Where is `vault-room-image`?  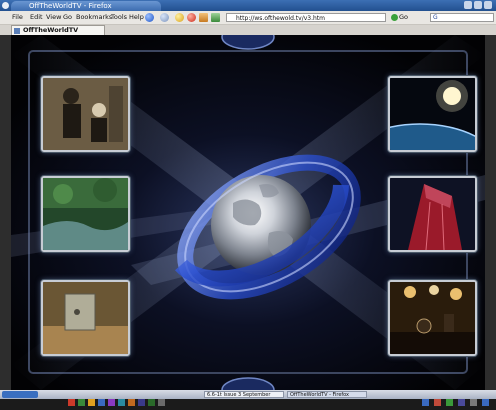 vault-room-image is located at coordinates (85, 318).